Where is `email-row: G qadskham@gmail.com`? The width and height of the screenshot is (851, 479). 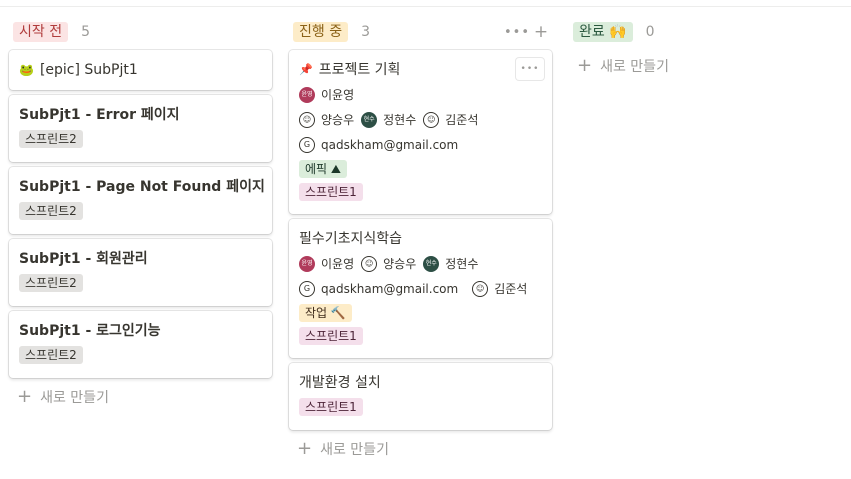 email-row: G qadskham@gmail.com is located at coordinates (420, 145).